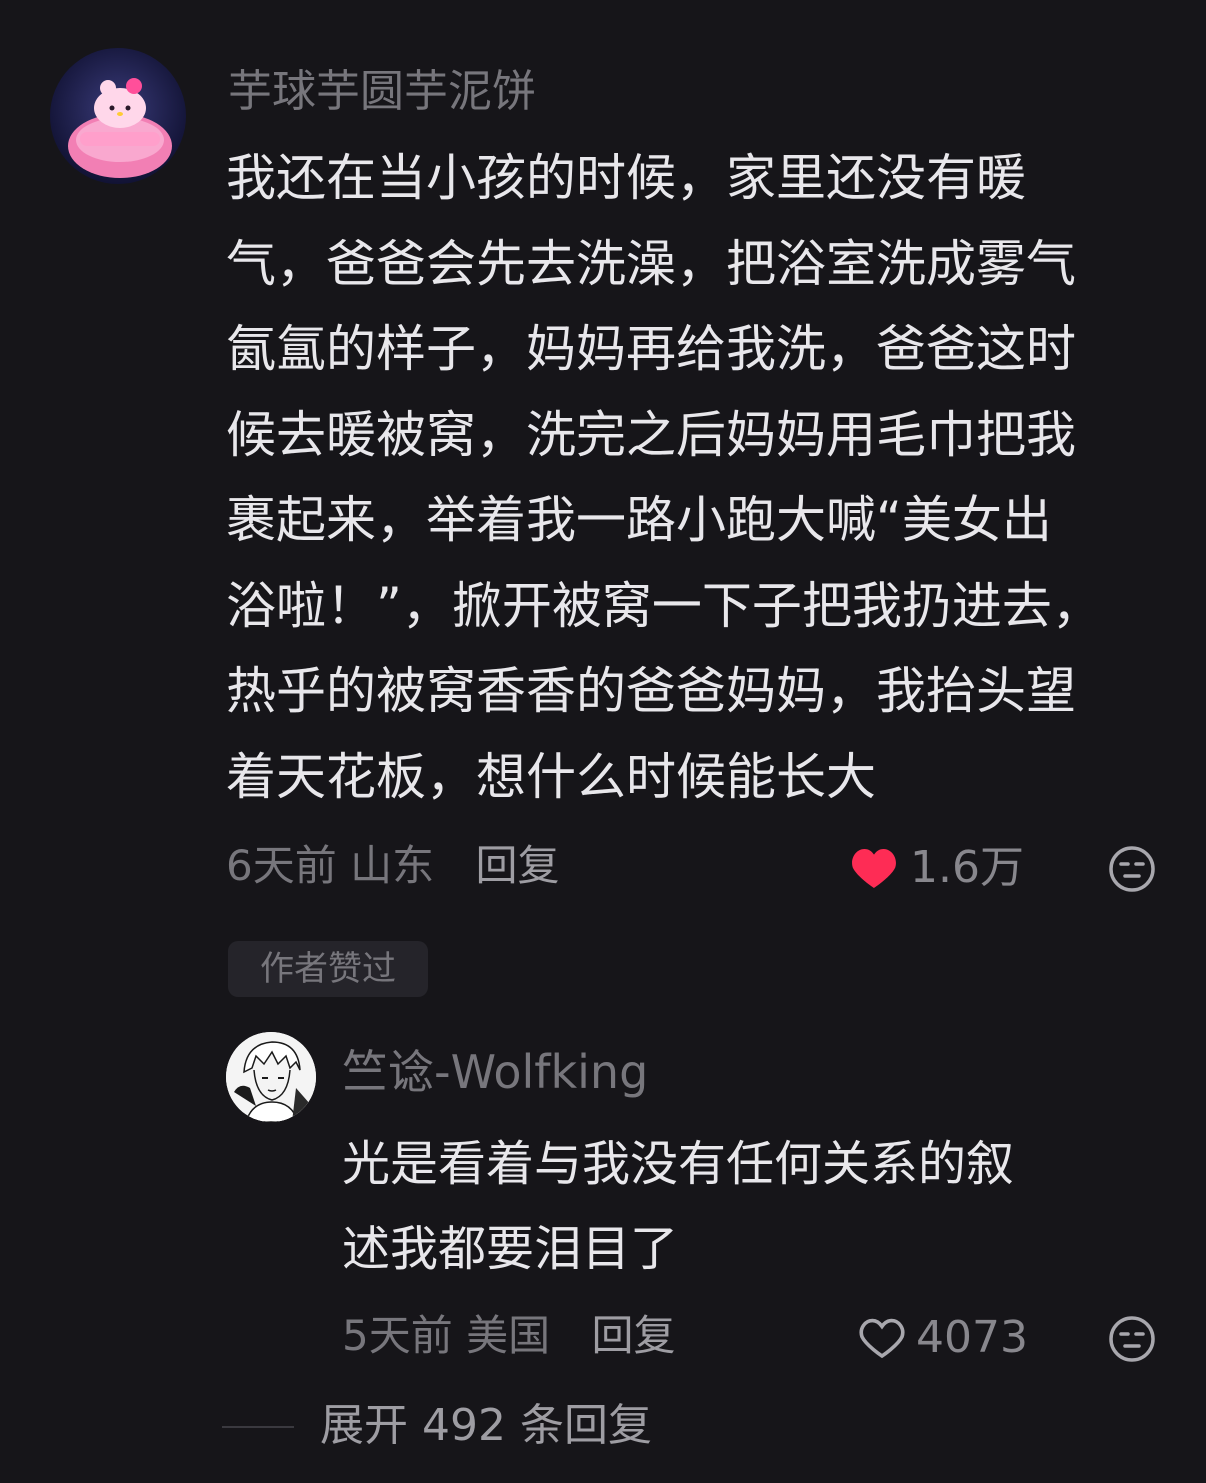 This screenshot has height=1483, width=1206. I want to click on reply-meta: 5天前 美国 回复, so click(508, 1336).